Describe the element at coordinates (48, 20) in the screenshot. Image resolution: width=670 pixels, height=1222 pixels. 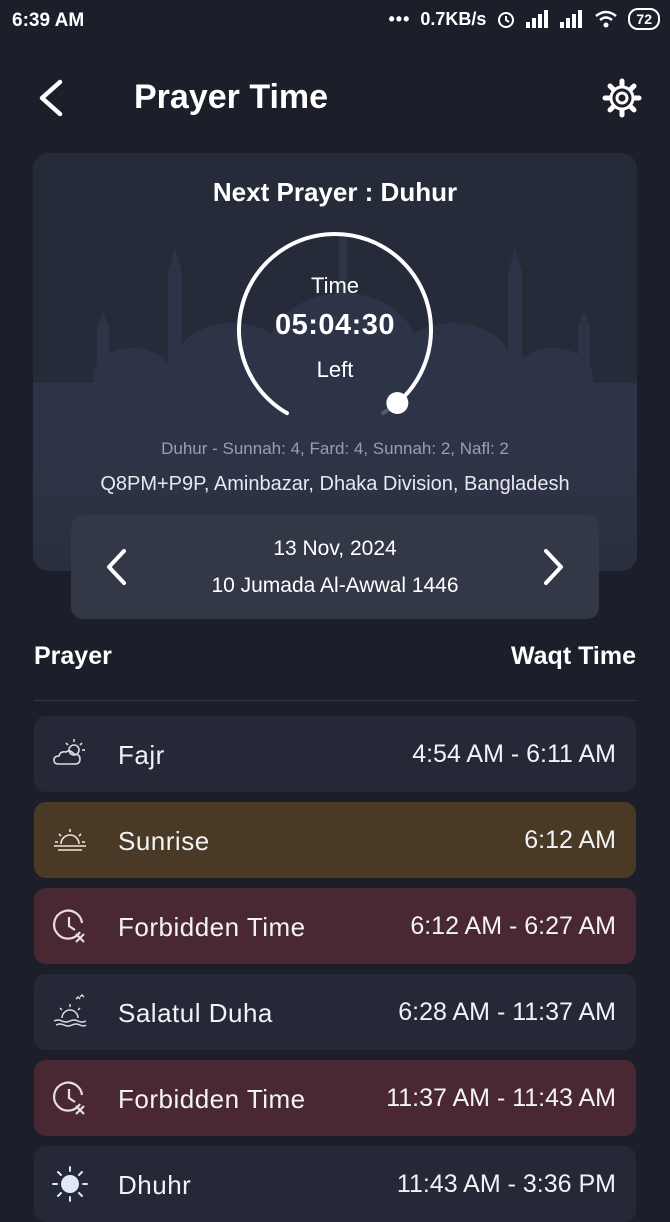
I see `status-time: 6:39 AM` at that location.